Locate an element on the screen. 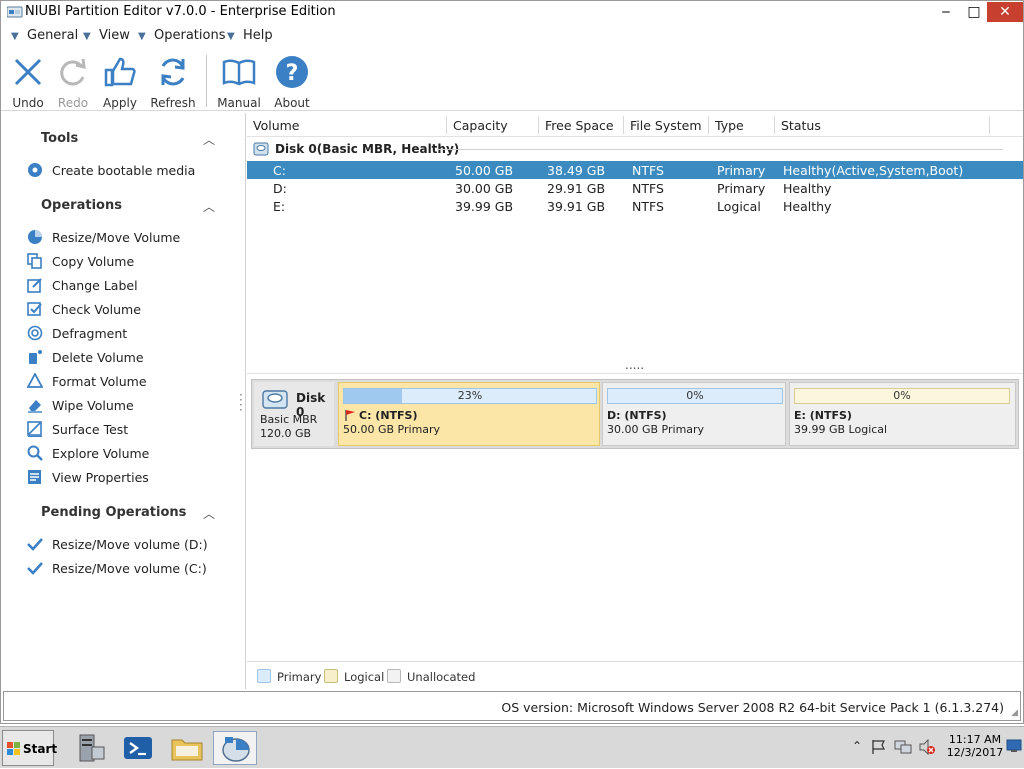 The width and height of the screenshot is (1024, 769). cell-status: Healthy(Active,System,Boot) is located at coordinates (873, 170).